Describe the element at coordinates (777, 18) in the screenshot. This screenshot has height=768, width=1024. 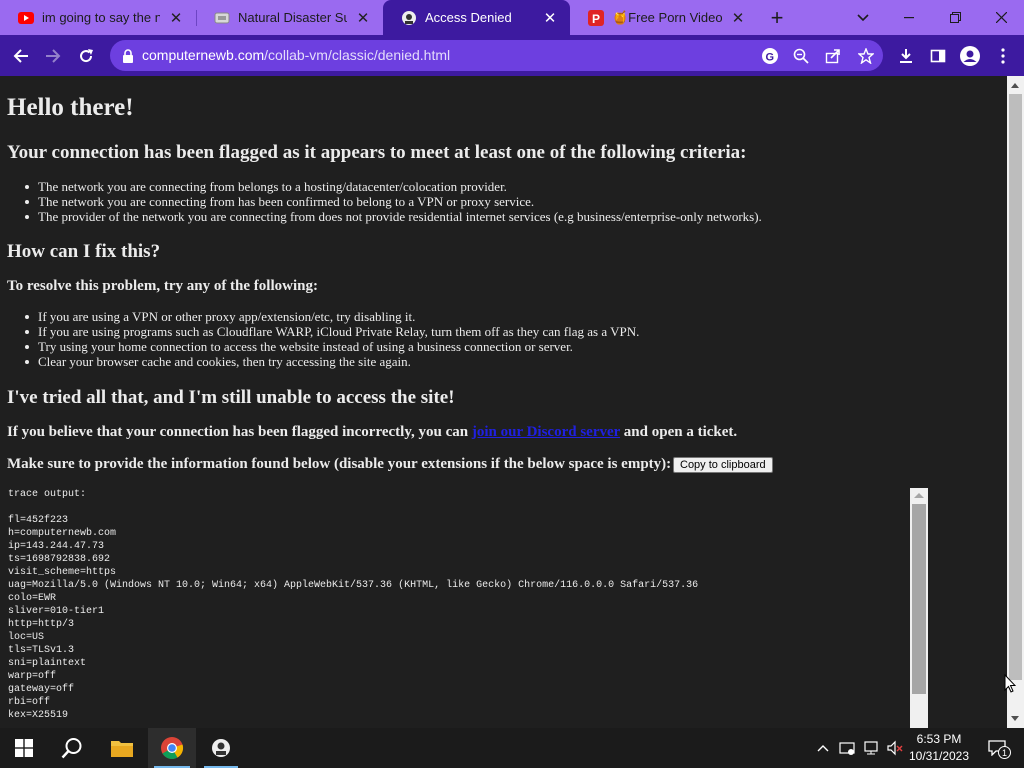
I see `new-tab-button: +` at that location.